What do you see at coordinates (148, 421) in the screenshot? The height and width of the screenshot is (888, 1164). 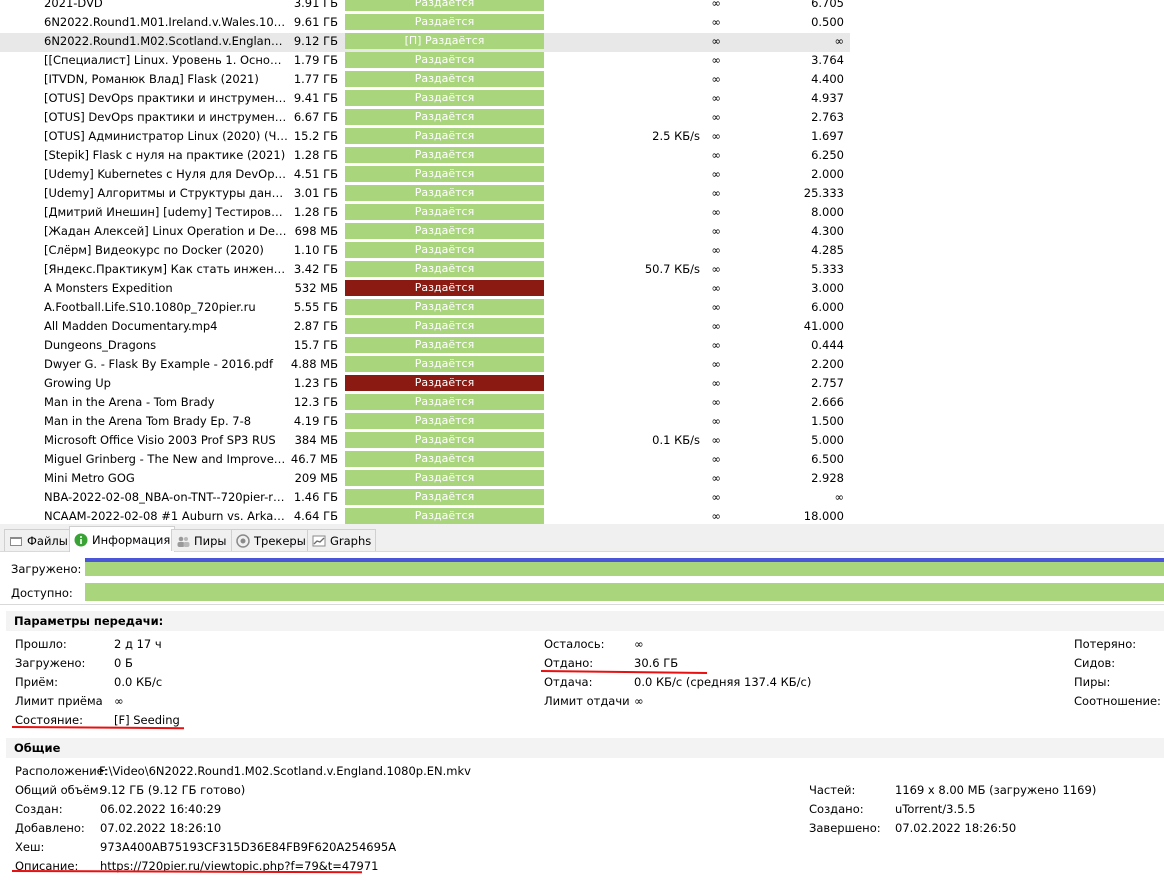 I see `torrent-name: Man in the Arena Tom Brady Ep. 7-8` at bounding box center [148, 421].